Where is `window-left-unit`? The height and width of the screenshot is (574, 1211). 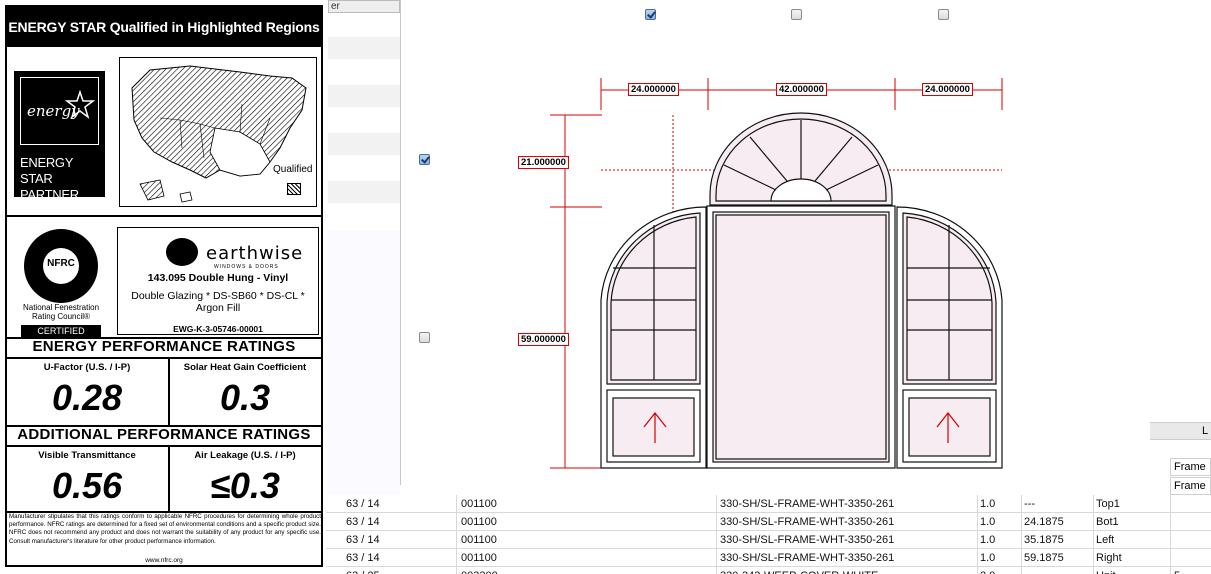
window-left-unit is located at coordinates (653, 337).